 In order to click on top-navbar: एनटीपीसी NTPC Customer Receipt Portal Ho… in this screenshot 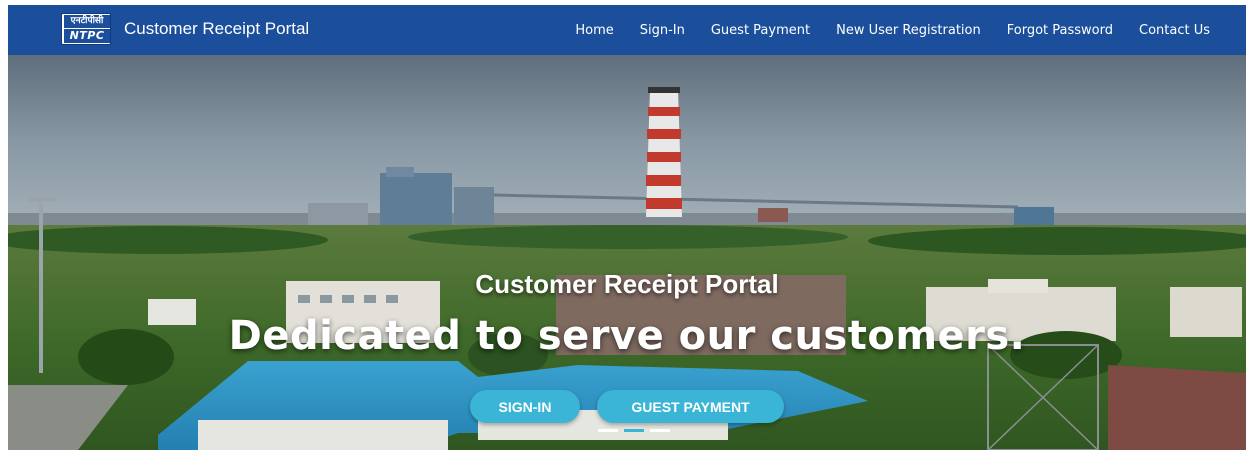, I will do `click(627, 30)`.